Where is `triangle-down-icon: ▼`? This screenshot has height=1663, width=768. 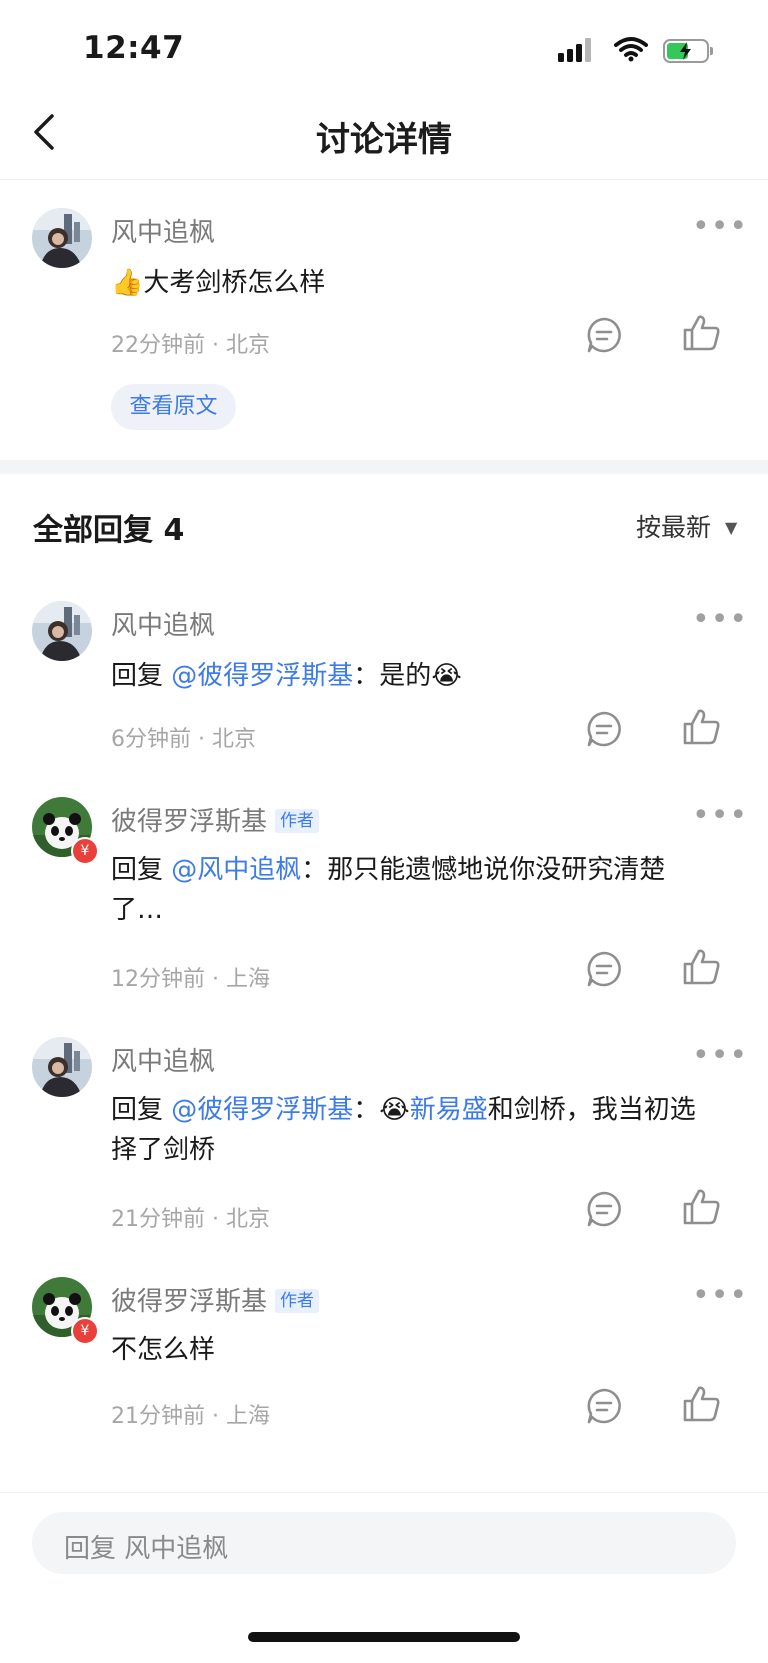
triangle-down-icon: ▼ is located at coordinates (731, 527).